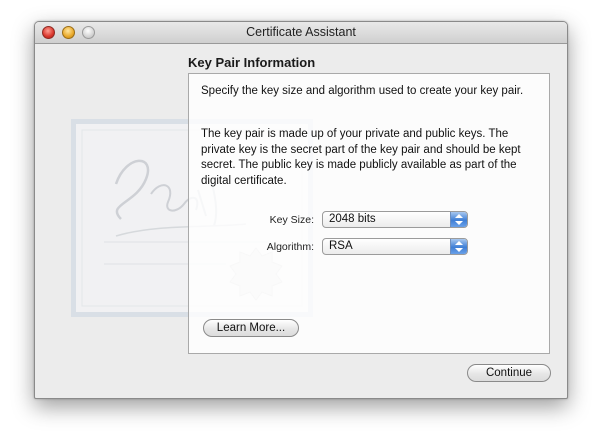 The height and width of the screenshot is (445, 600). What do you see at coordinates (509, 373) in the screenshot?
I see `continue-button: Continue` at bounding box center [509, 373].